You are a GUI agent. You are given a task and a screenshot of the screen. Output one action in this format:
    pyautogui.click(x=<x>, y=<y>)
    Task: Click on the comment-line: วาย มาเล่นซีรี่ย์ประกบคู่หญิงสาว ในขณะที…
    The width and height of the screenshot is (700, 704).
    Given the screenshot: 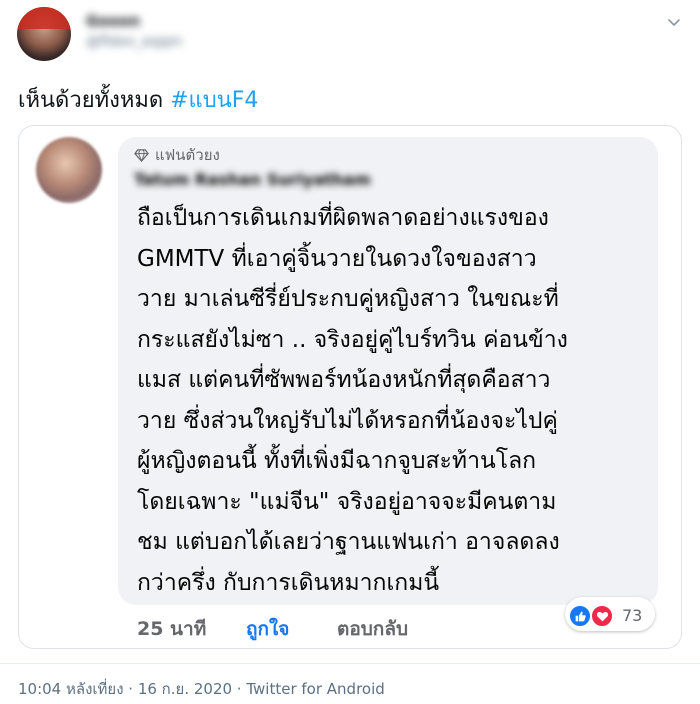 What is the action you would take?
    pyautogui.click(x=348, y=299)
    